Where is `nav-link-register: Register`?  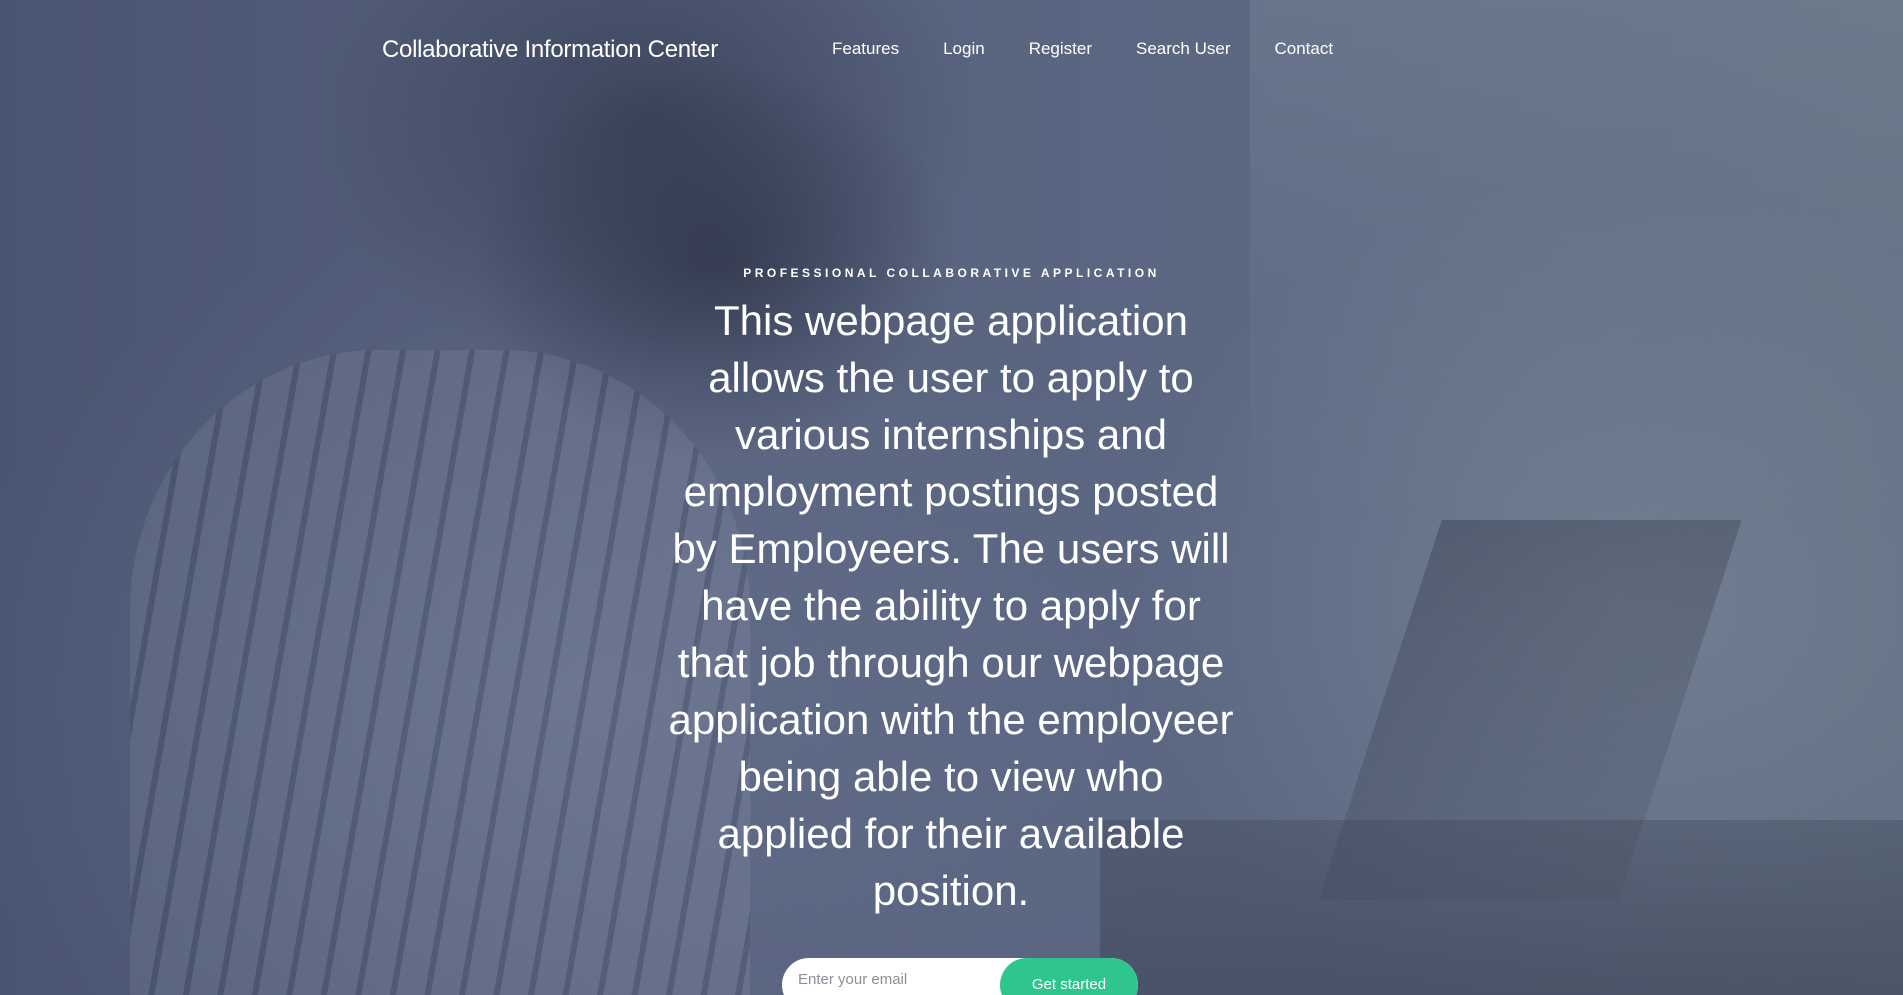 nav-link-register: Register is located at coordinates (1060, 49).